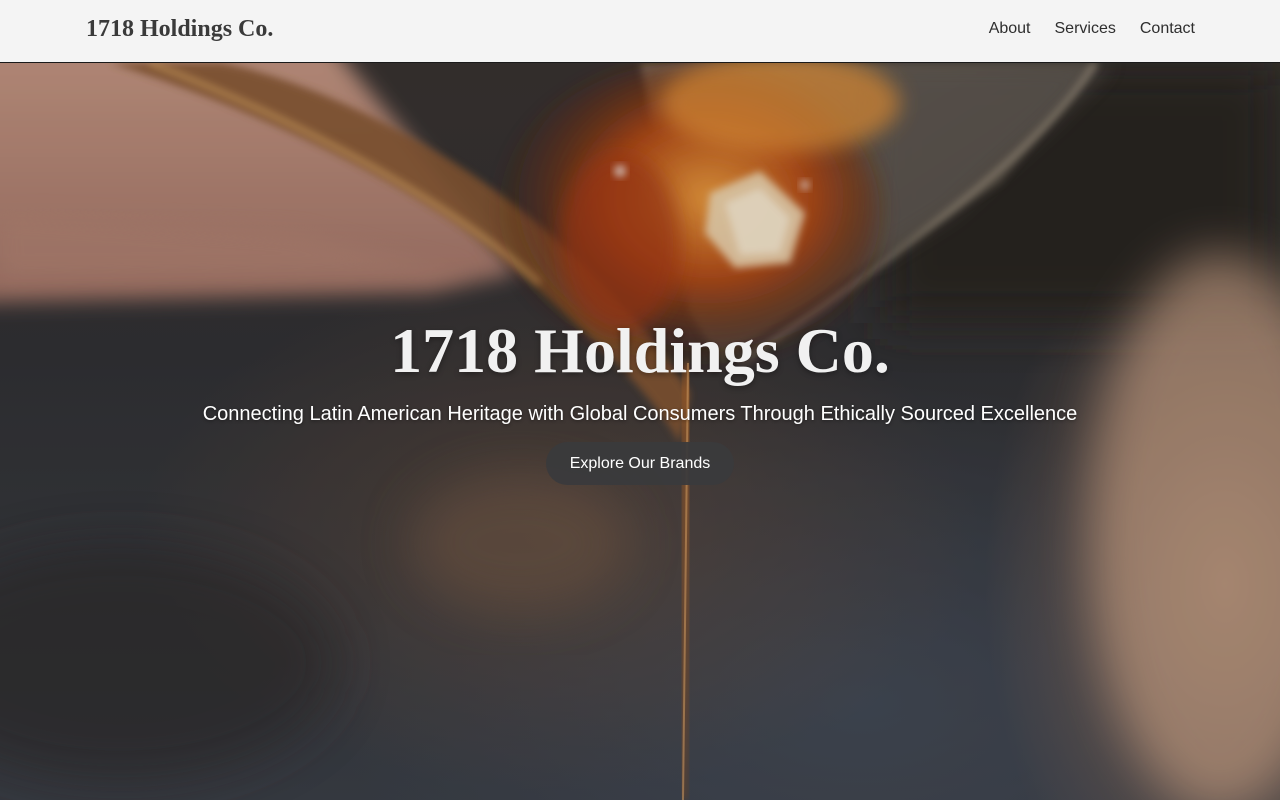 Image resolution: width=1280 pixels, height=800 pixels. I want to click on nav-link-about: About, so click(1010, 28).